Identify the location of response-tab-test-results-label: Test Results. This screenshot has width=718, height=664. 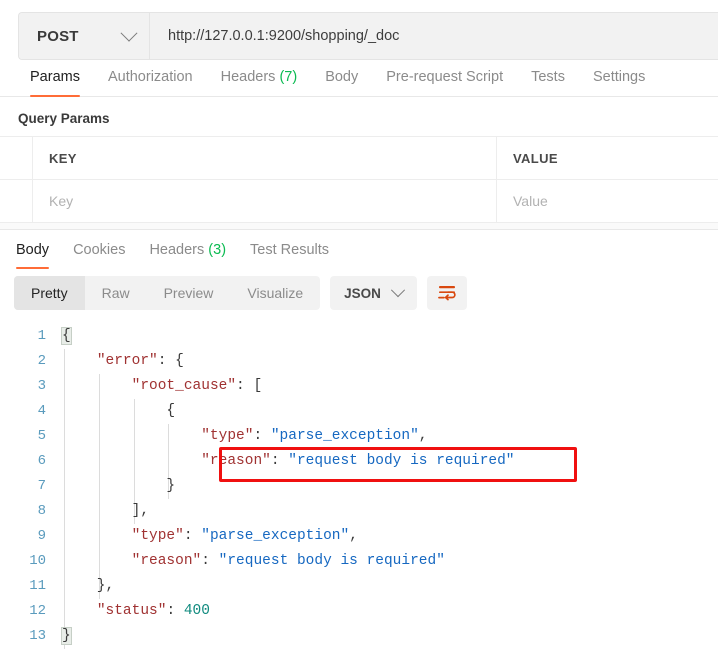
(290, 250).